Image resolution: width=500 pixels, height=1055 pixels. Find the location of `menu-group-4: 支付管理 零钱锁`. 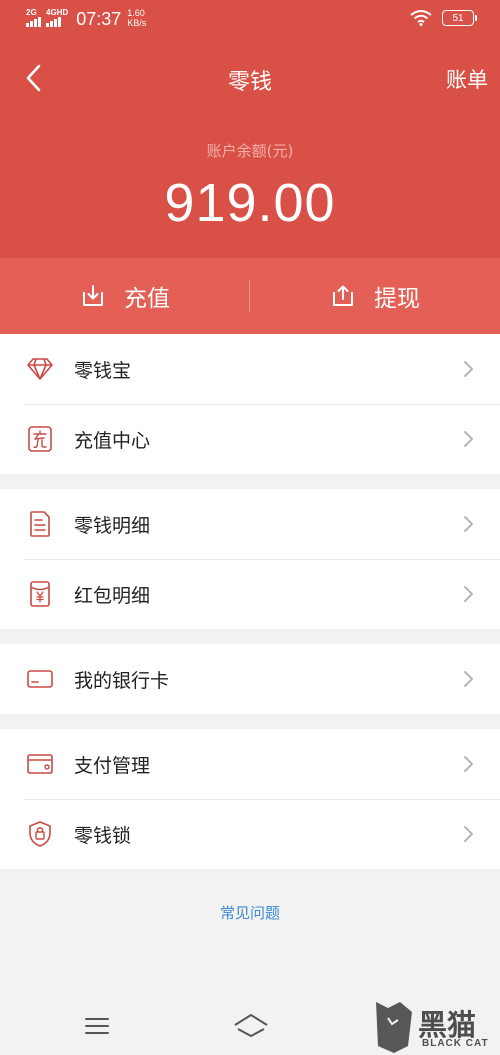

menu-group-4: 支付管理 零钱锁 is located at coordinates (250, 799).